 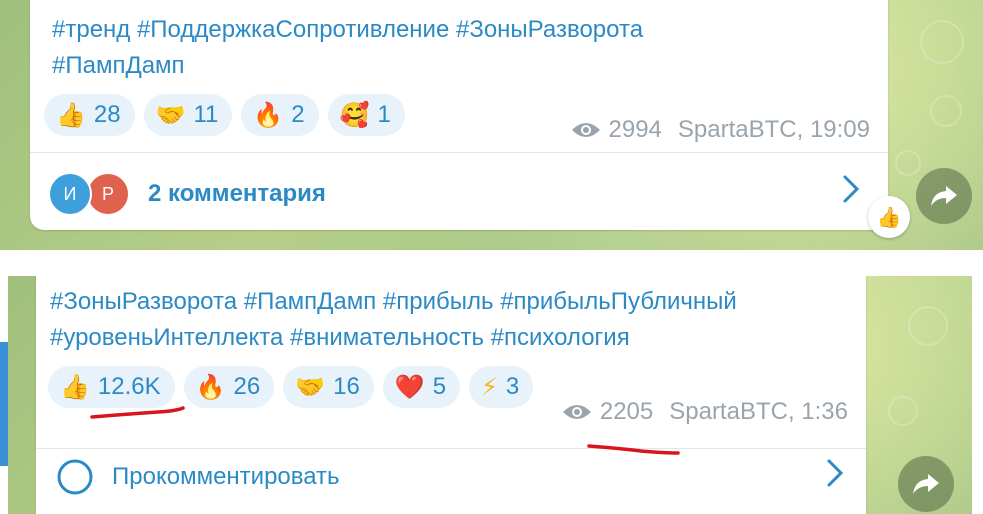 I want to click on reaction-count: 11, so click(x=206, y=114).